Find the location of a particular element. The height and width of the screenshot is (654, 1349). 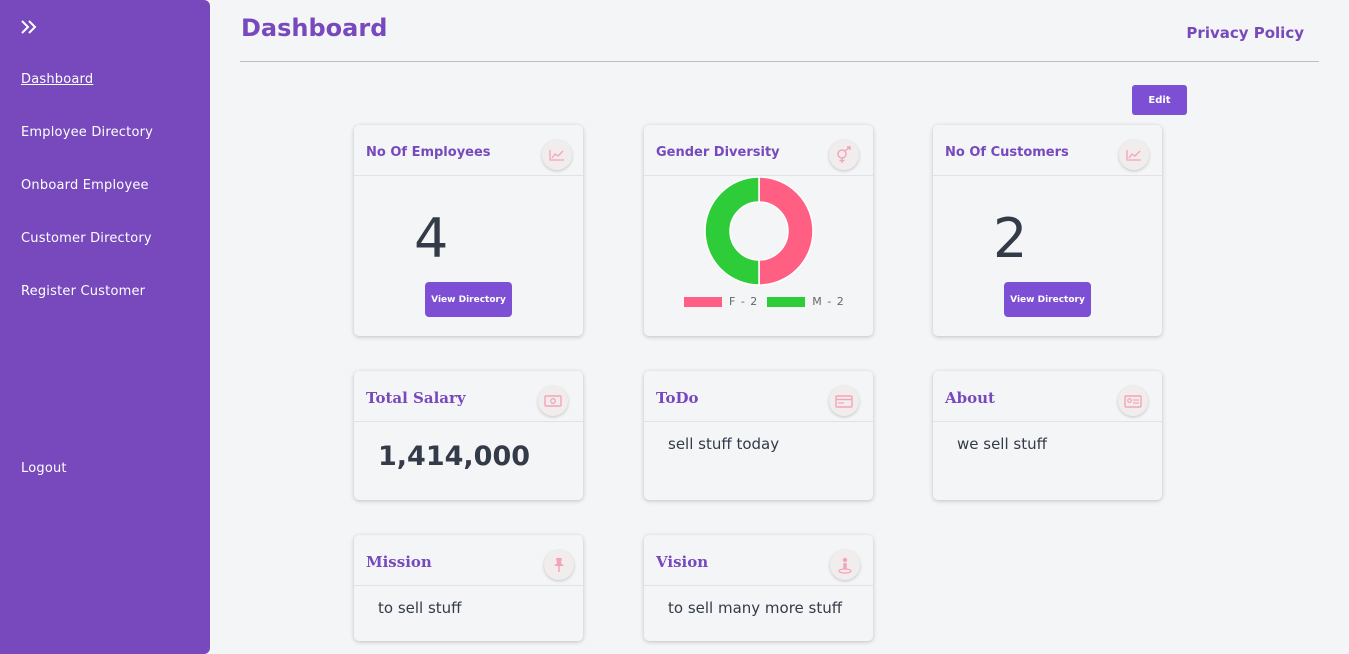

employee-count: 4 is located at coordinates (431, 238).